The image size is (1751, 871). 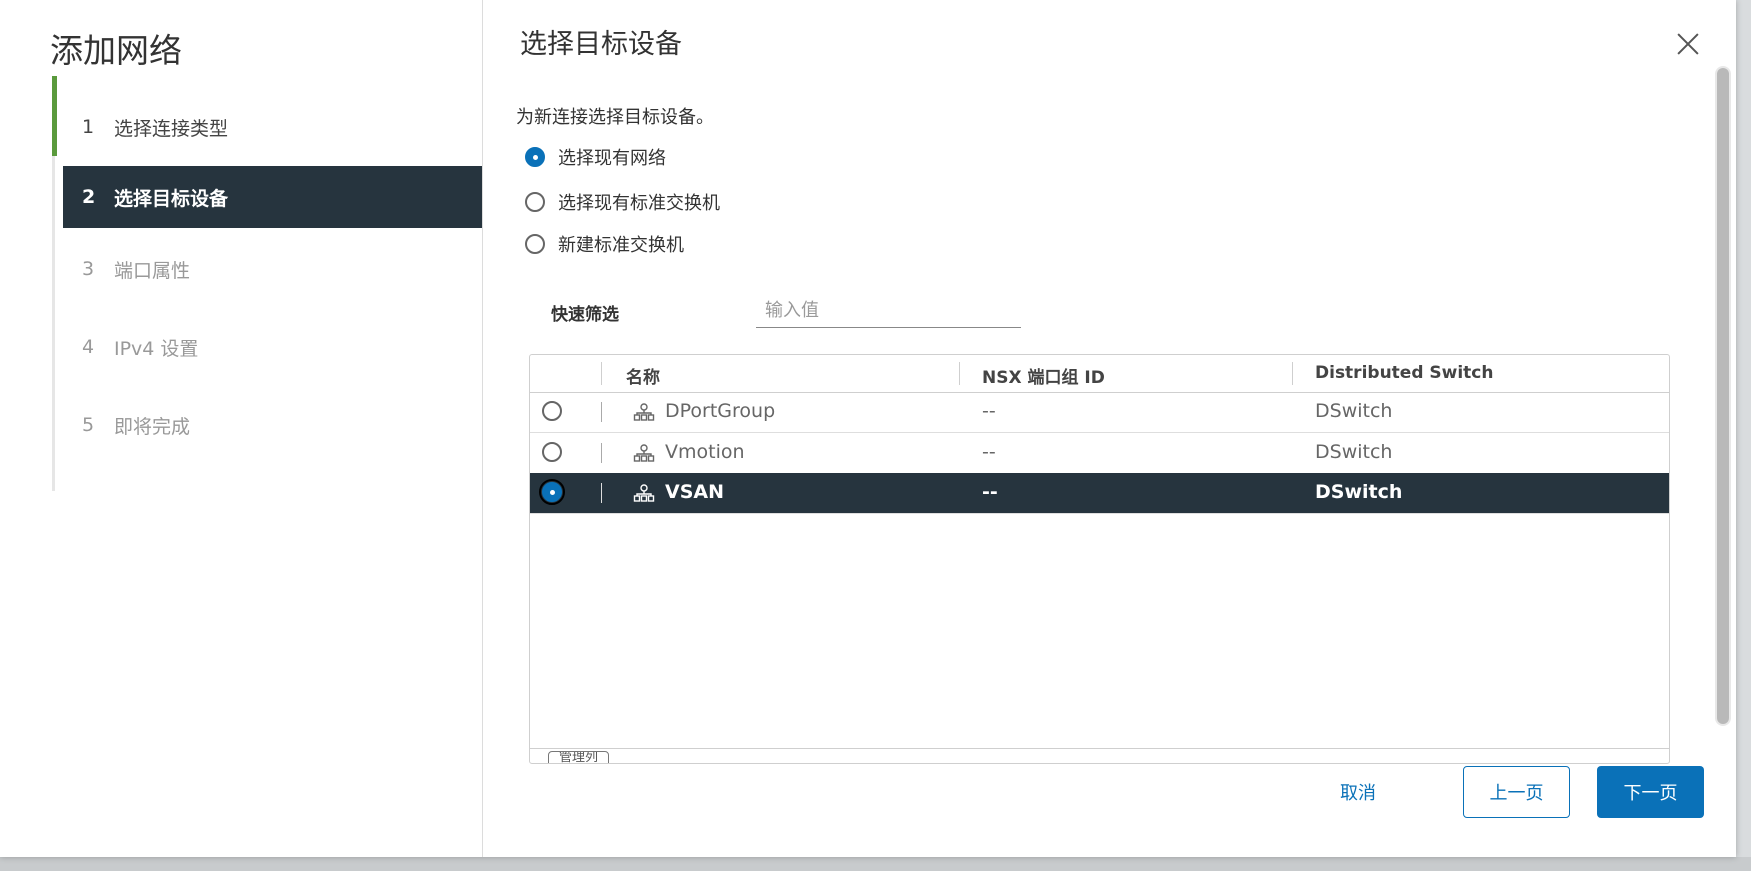 I want to click on dialog-title: 添加网络, so click(x=116, y=50).